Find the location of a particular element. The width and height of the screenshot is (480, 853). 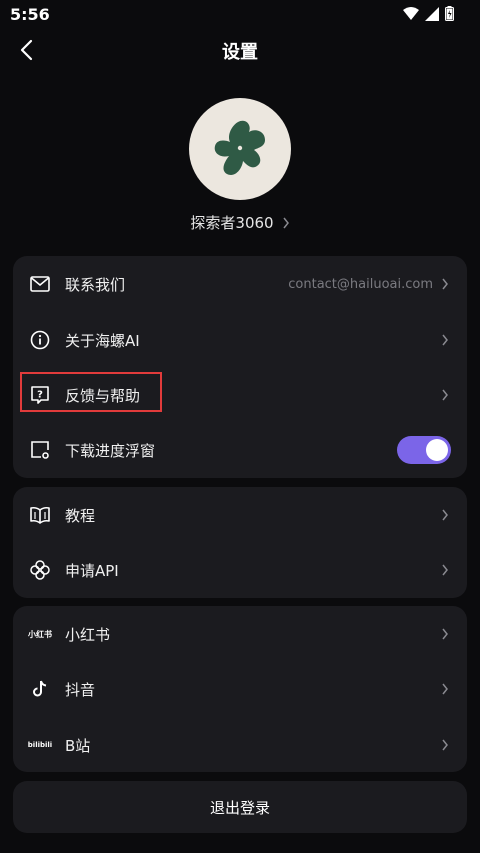

header: 设置 is located at coordinates (240, 50).